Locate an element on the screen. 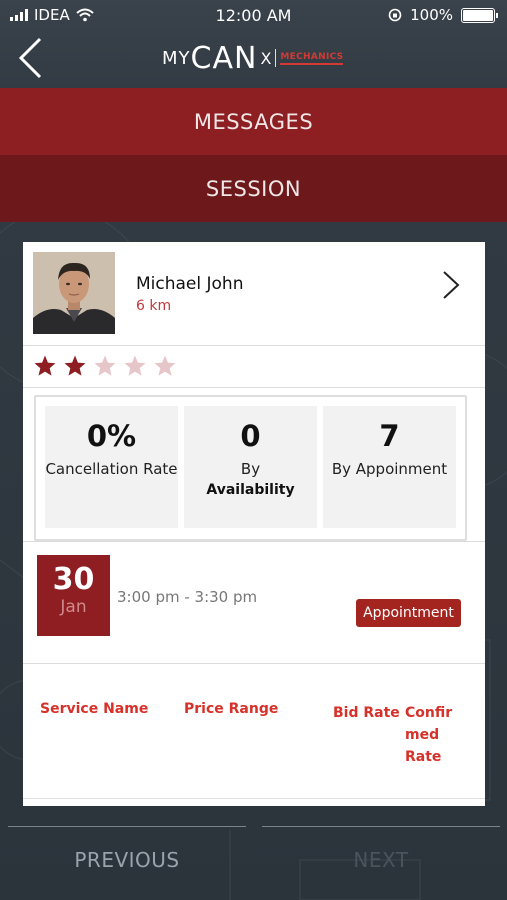 The width and height of the screenshot is (507, 900). app-logo: MY CAN X MECHANICS is located at coordinates (253, 58).